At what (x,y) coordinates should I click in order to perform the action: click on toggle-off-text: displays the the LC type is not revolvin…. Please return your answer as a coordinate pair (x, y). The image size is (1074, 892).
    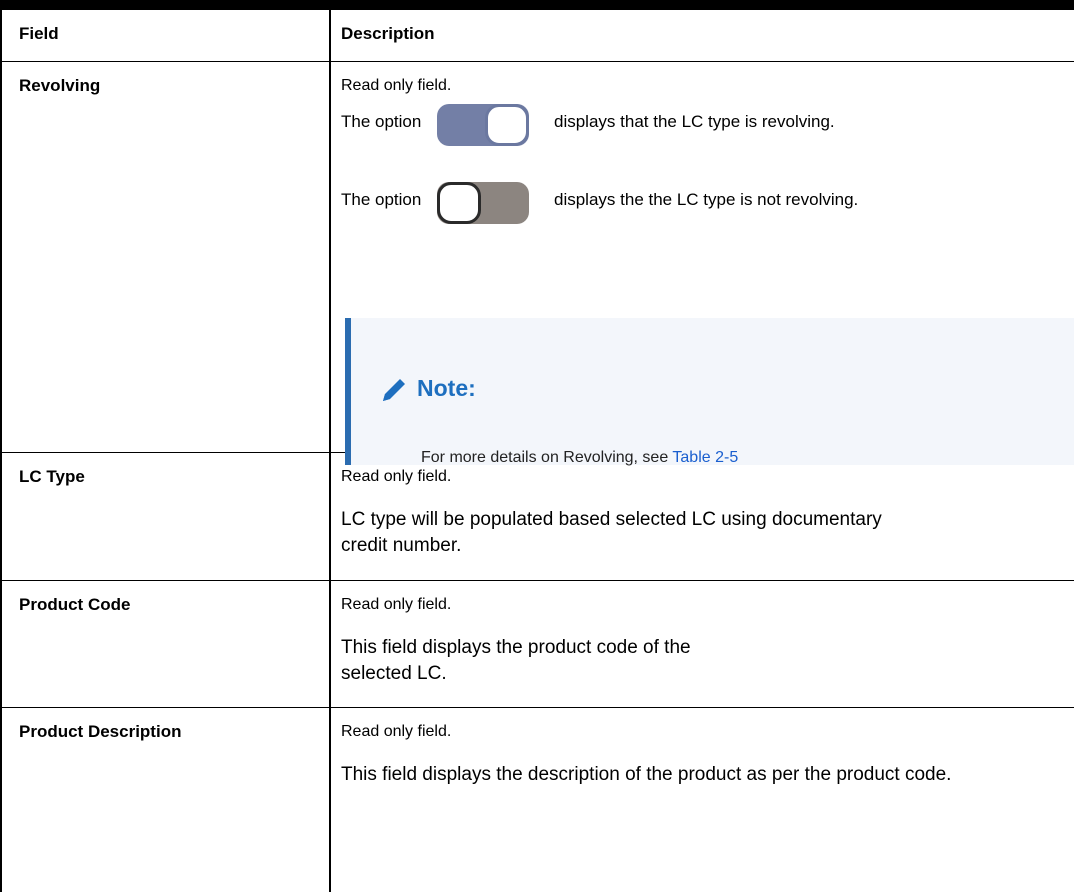
    Looking at the image, I should click on (706, 199).